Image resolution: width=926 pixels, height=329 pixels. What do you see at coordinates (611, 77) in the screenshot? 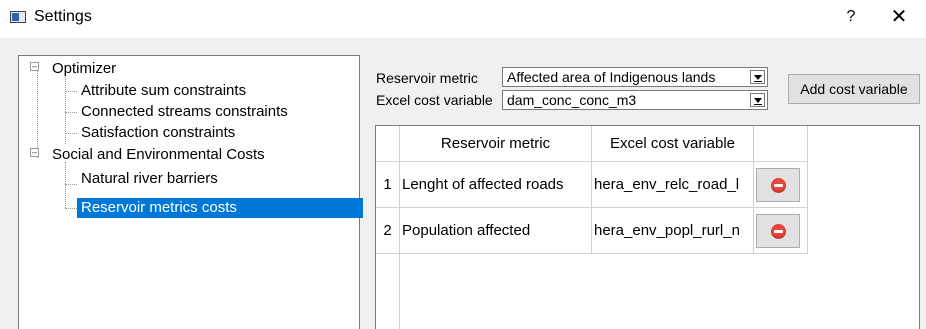
I see `reservoir-metric-value: Affected area of Indigenous lands` at bounding box center [611, 77].